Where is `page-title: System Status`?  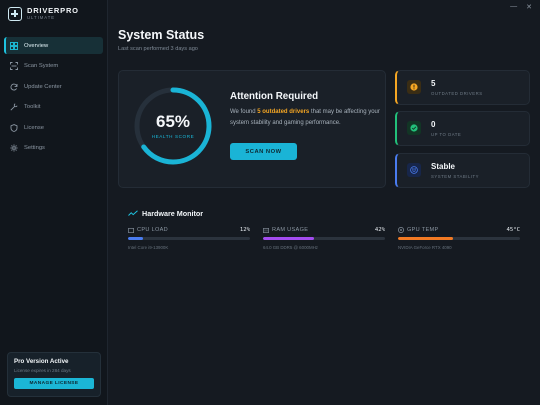 page-title: System Status is located at coordinates (161, 35).